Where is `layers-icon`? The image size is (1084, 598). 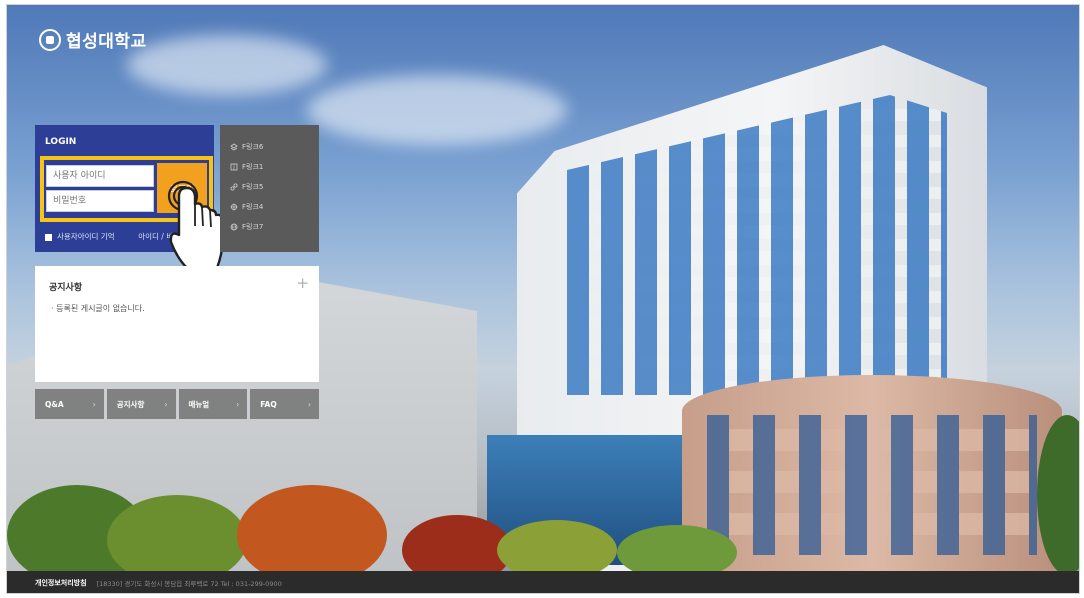 layers-icon is located at coordinates (234, 147).